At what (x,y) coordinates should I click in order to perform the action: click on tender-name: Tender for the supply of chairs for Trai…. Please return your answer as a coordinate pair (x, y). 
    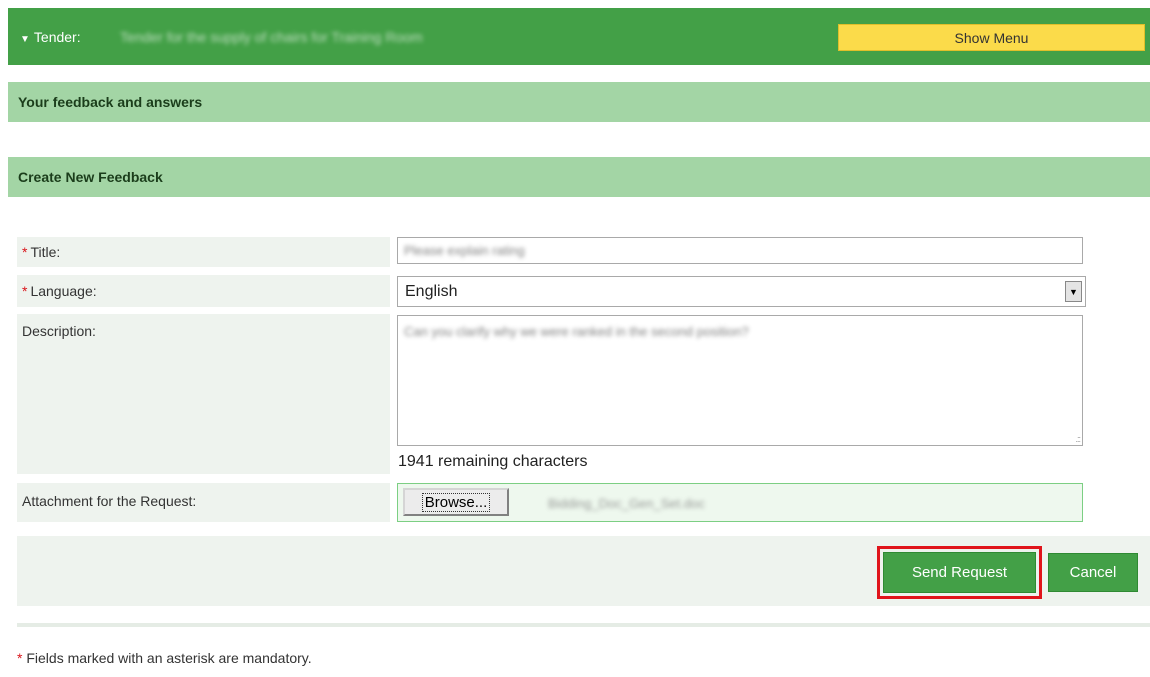
    Looking at the image, I should click on (271, 37).